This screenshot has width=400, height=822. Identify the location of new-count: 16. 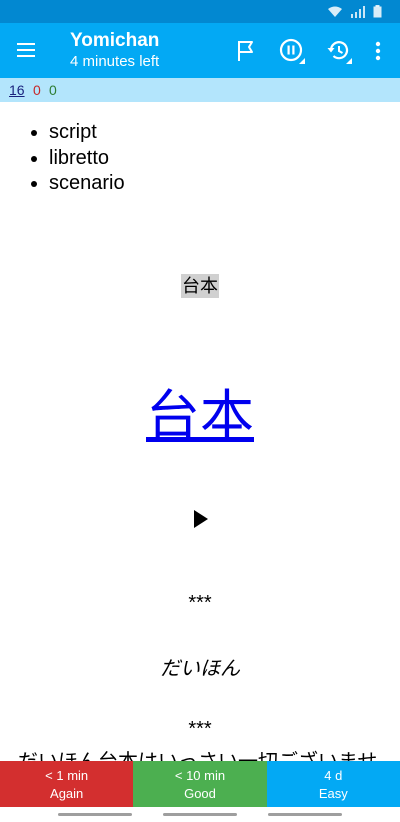
(17, 90).